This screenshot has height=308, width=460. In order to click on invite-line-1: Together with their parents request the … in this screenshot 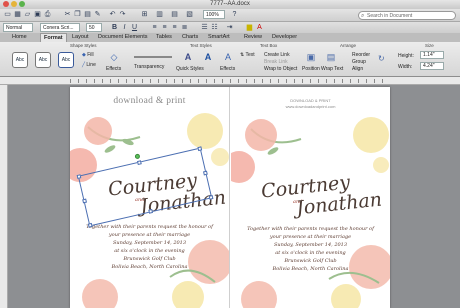, I will do `click(310, 229)`.